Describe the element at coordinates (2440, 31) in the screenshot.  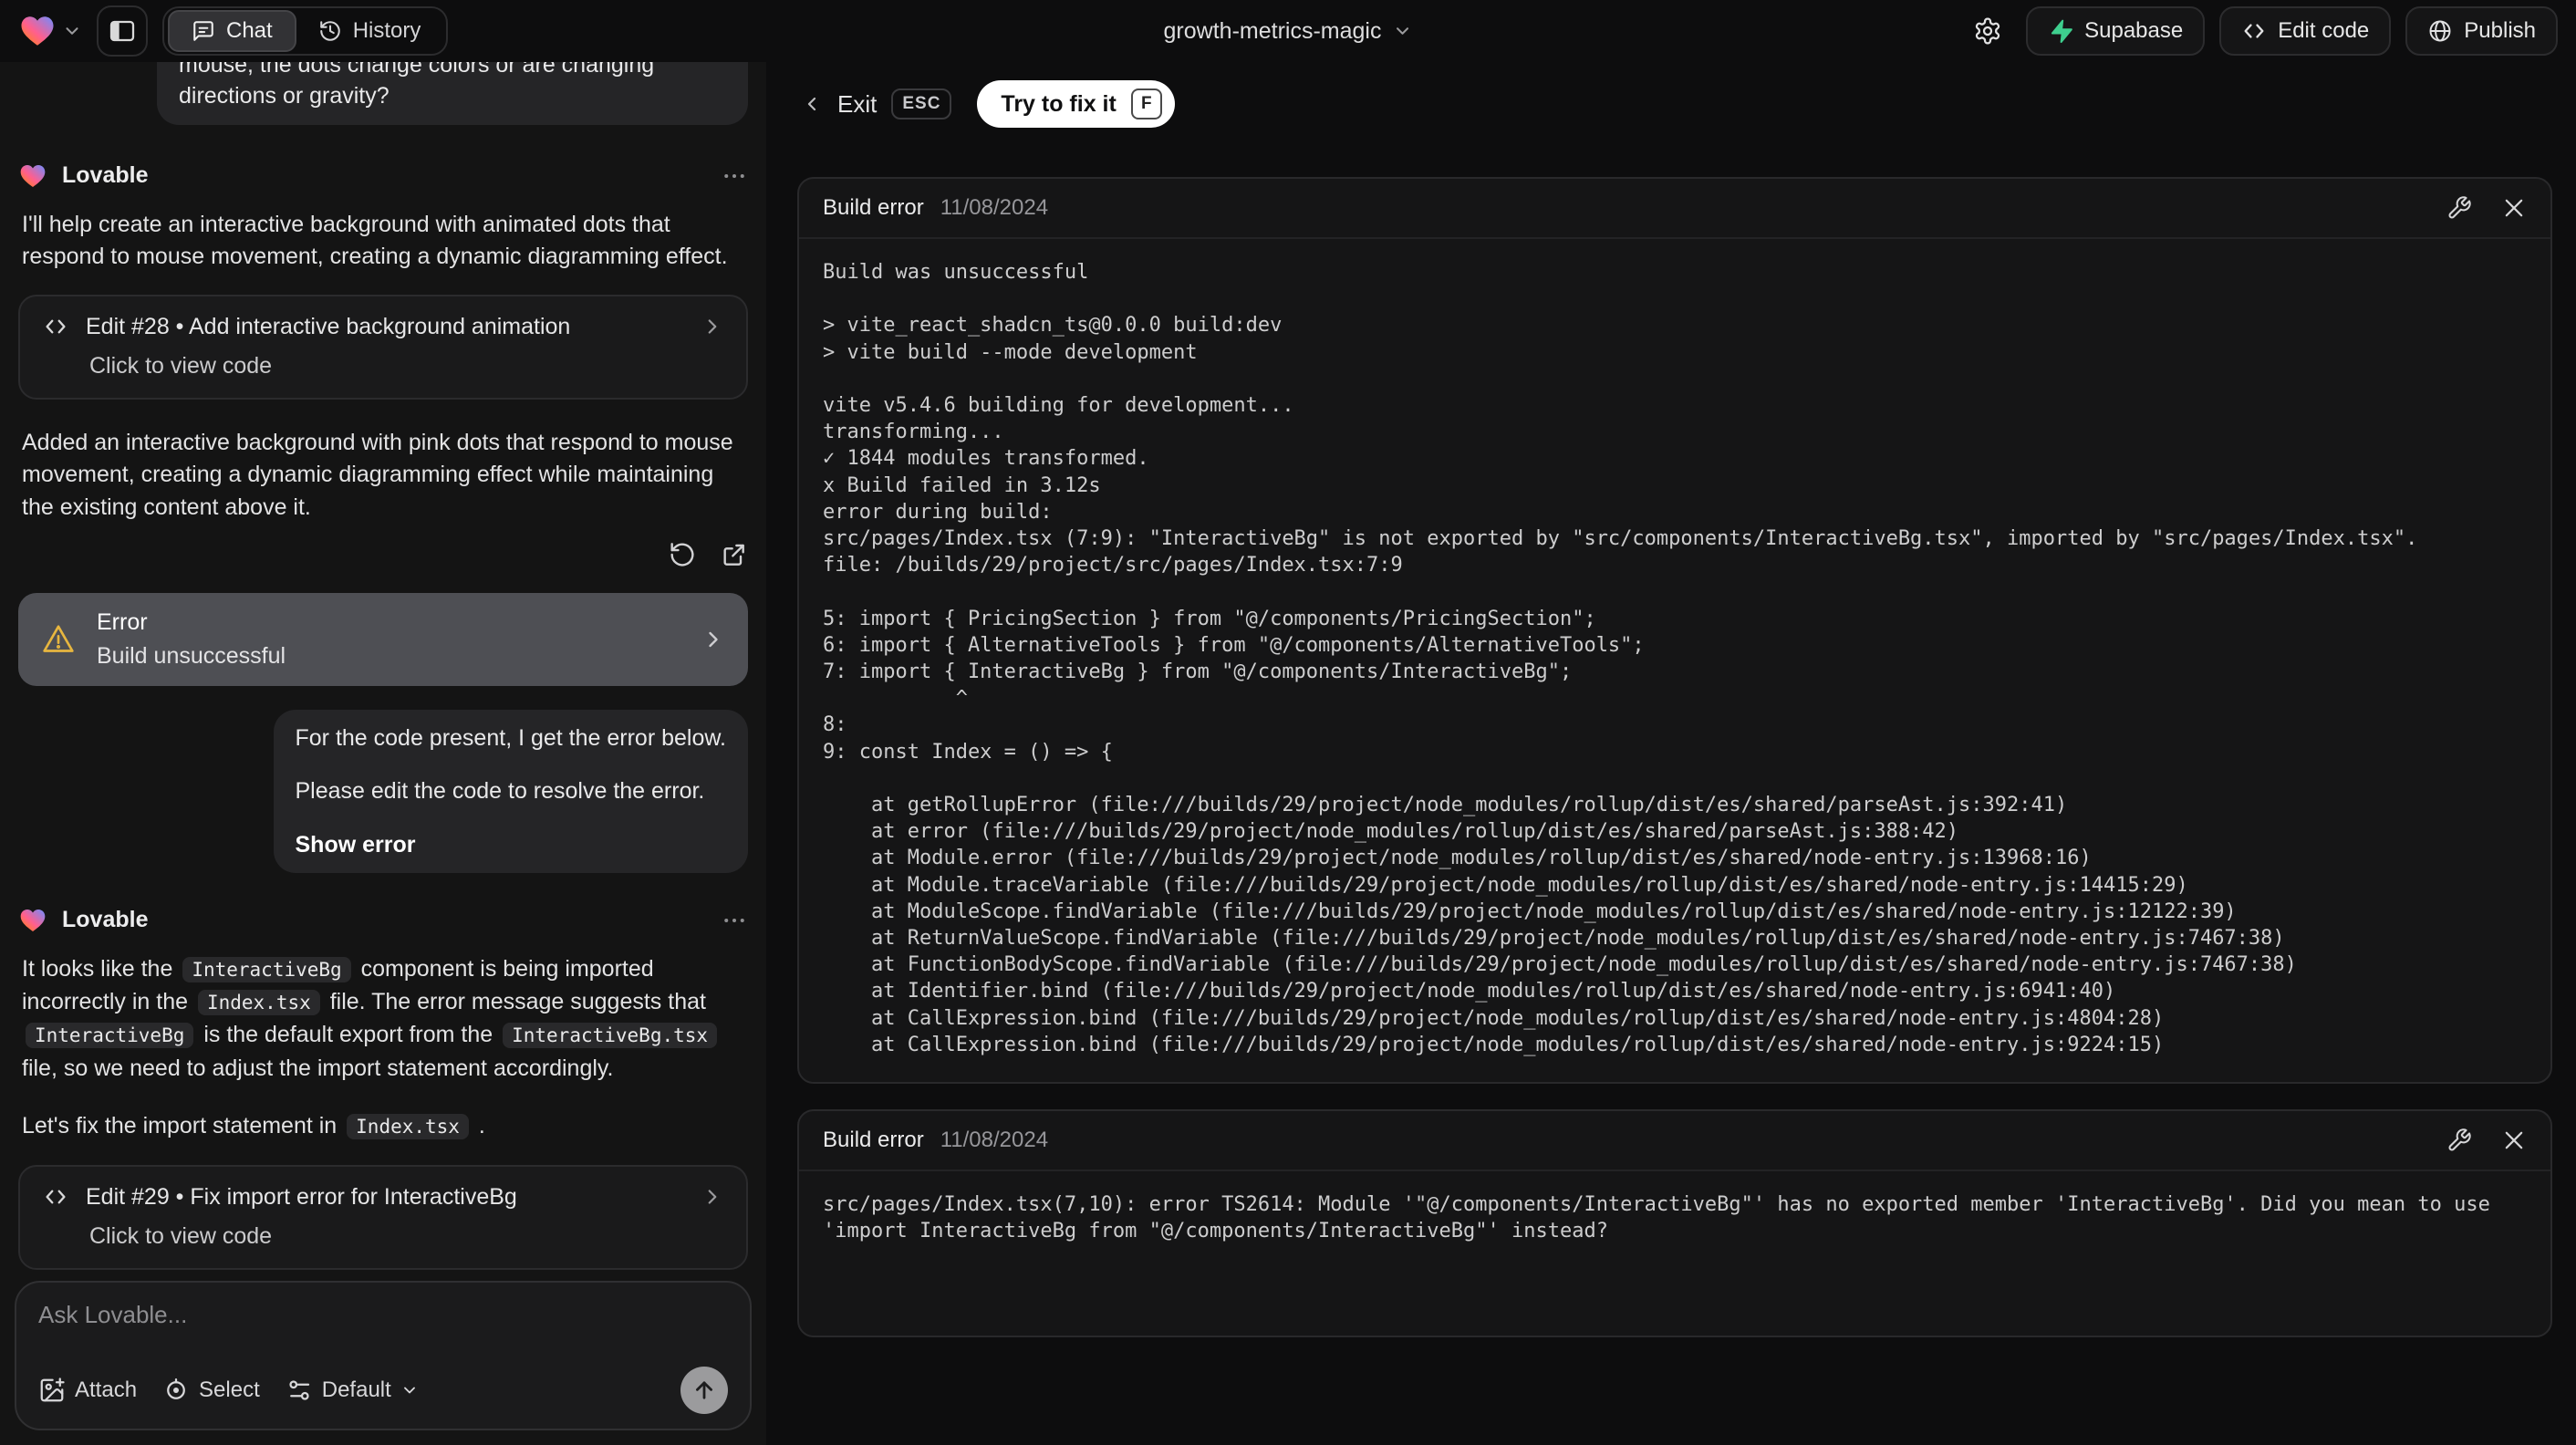
I see `globe-icon` at that location.